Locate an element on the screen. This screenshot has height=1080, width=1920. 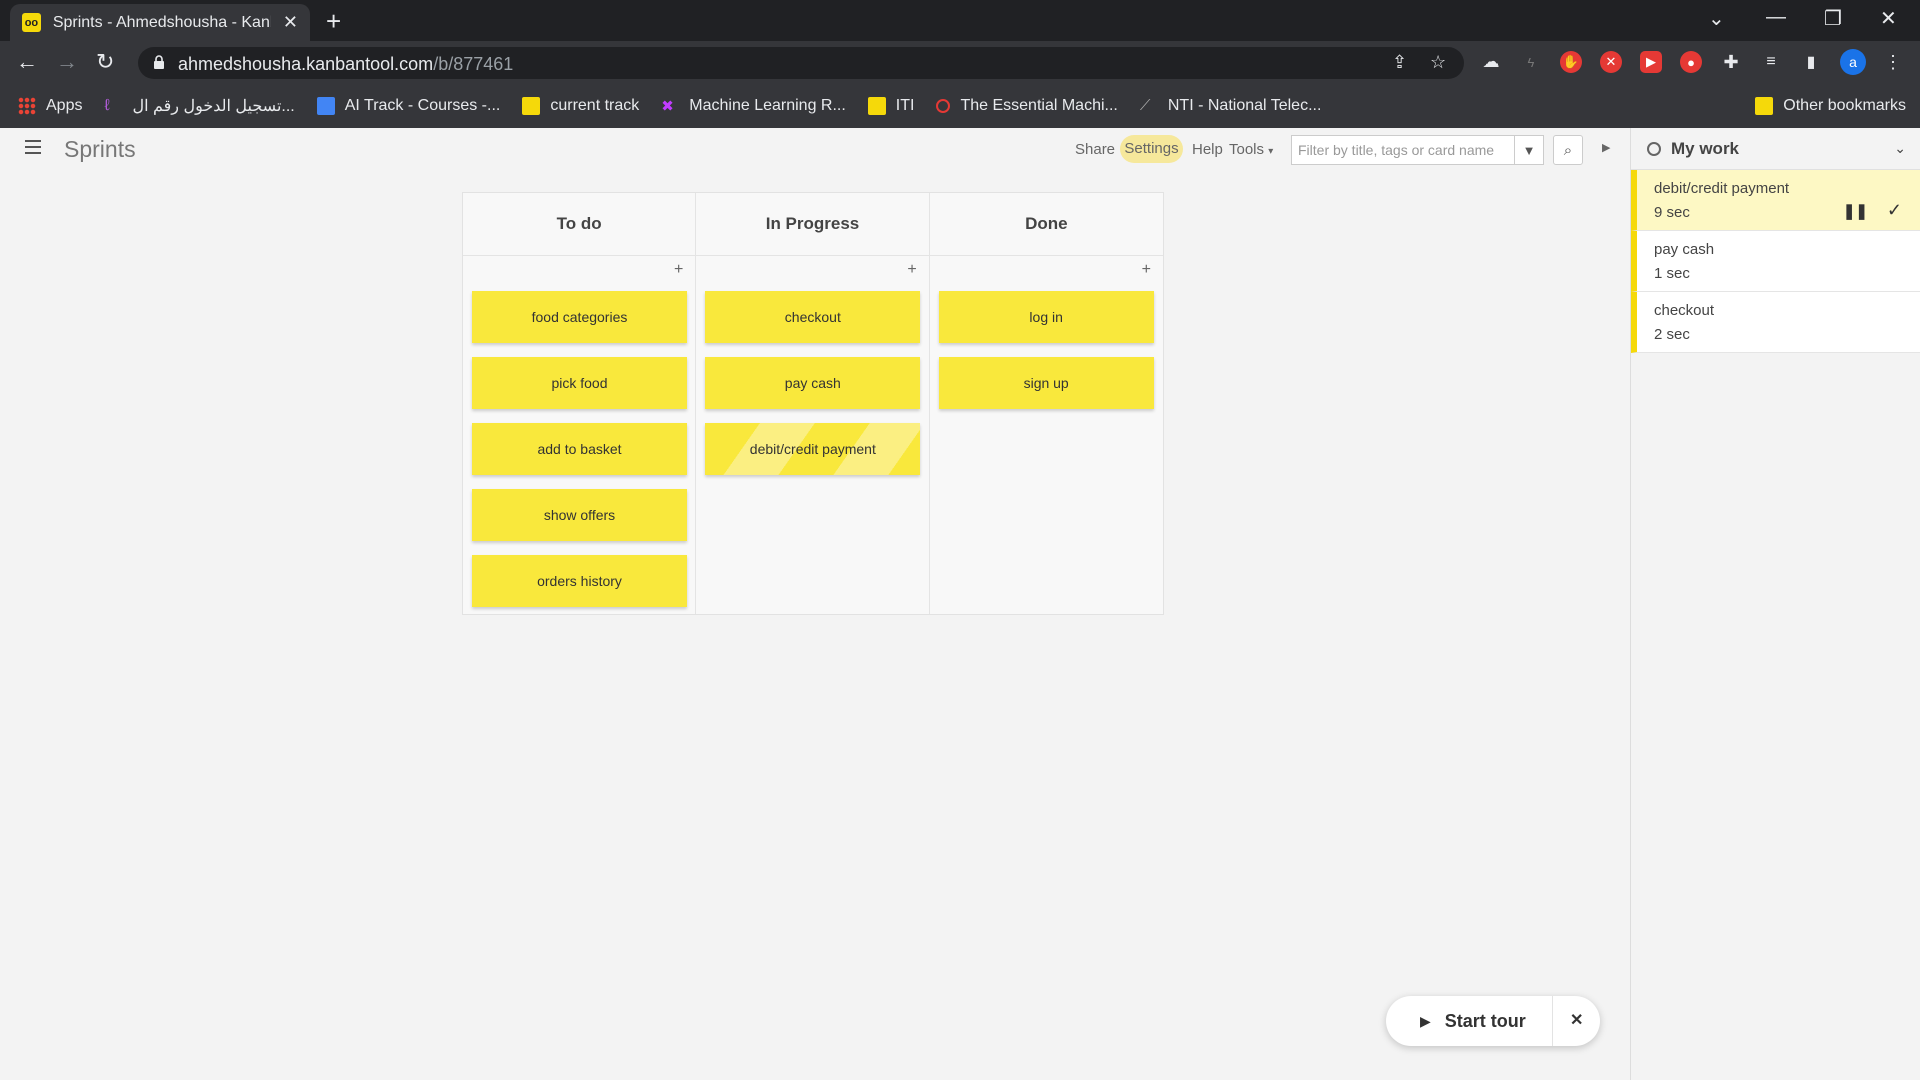
work-item-time: 1 sec is located at coordinates (1672, 273).